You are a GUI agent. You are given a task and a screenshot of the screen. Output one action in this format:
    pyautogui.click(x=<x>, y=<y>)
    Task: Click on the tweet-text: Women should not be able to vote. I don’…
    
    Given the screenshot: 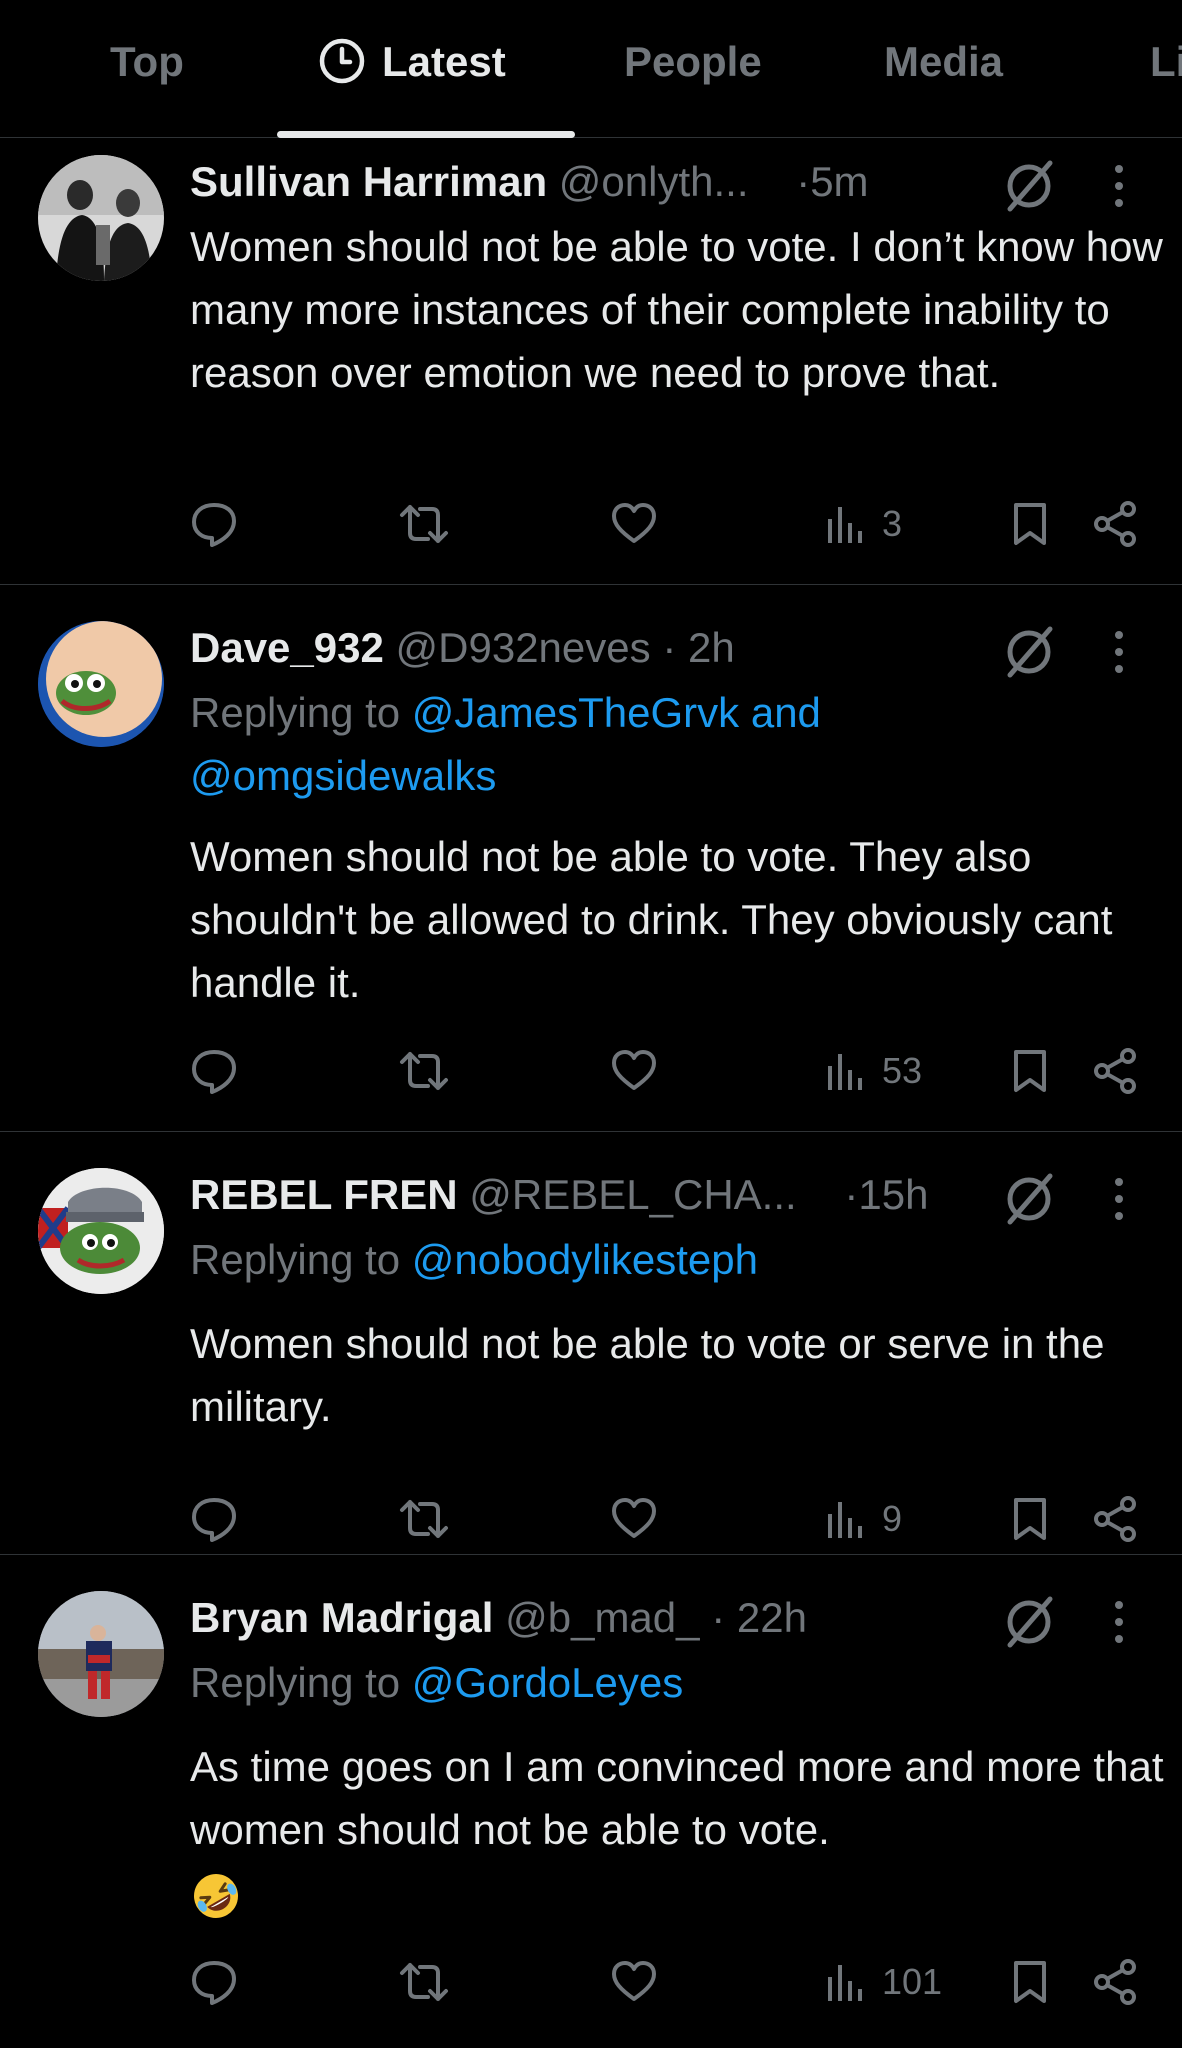 What is the action you would take?
    pyautogui.click(x=676, y=309)
    